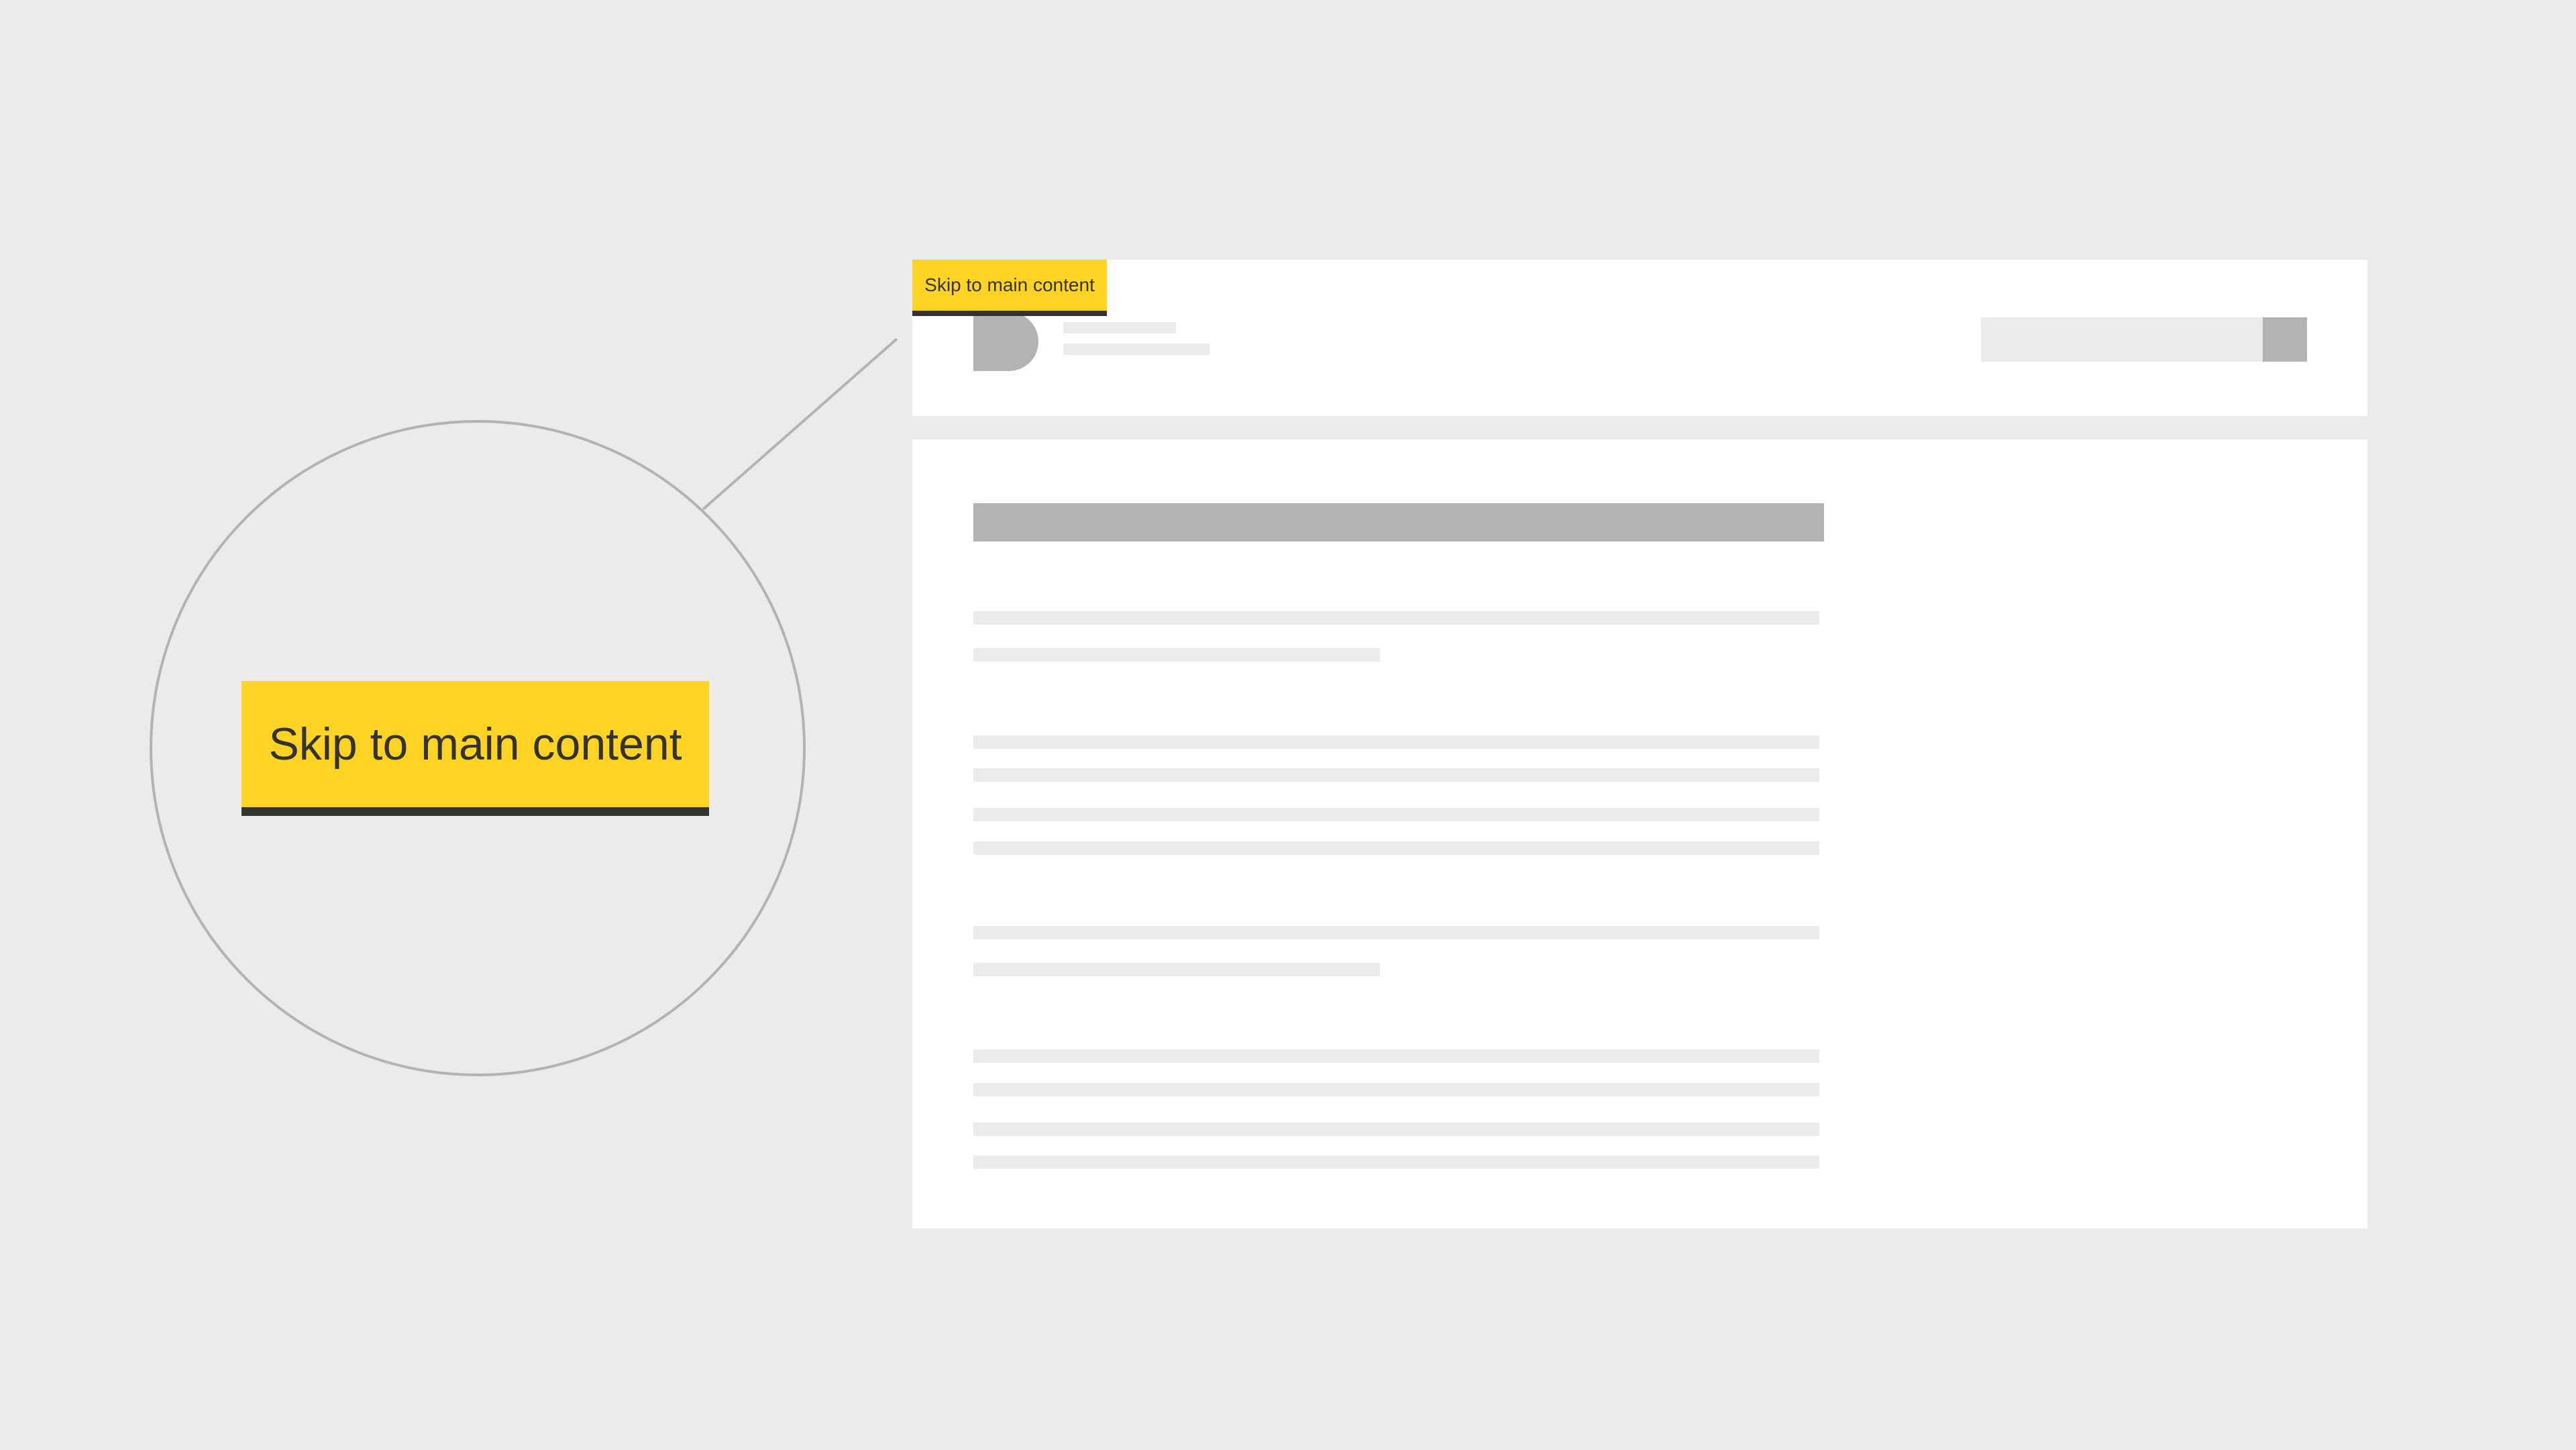 The width and height of the screenshot is (2576, 1450). What do you see at coordinates (1005, 341) in the screenshot?
I see `logo-icon` at bounding box center [1005, 341].